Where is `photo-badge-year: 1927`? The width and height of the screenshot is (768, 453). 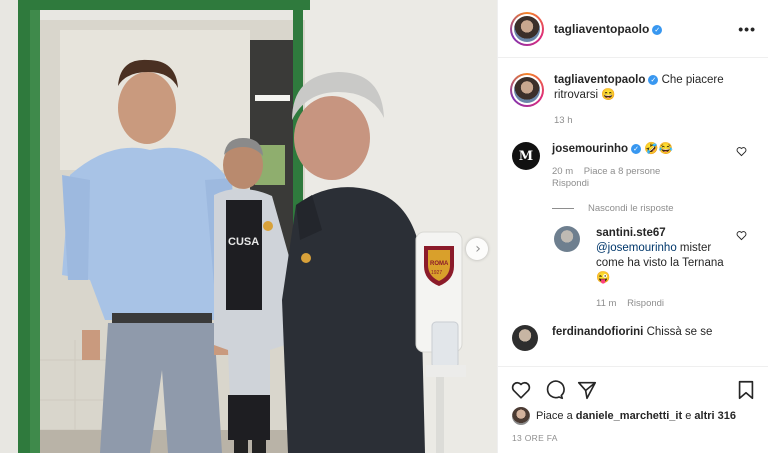
photo-badge-year: 1927 is located at coordinates (436, 273).